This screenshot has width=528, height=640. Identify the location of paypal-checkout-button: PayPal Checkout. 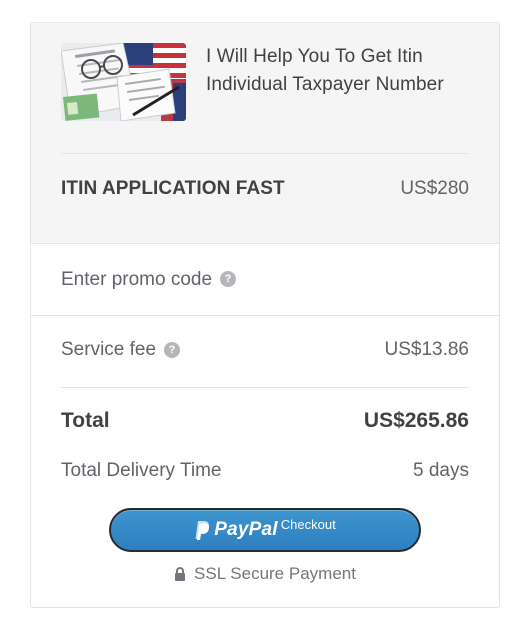
(265, 530).